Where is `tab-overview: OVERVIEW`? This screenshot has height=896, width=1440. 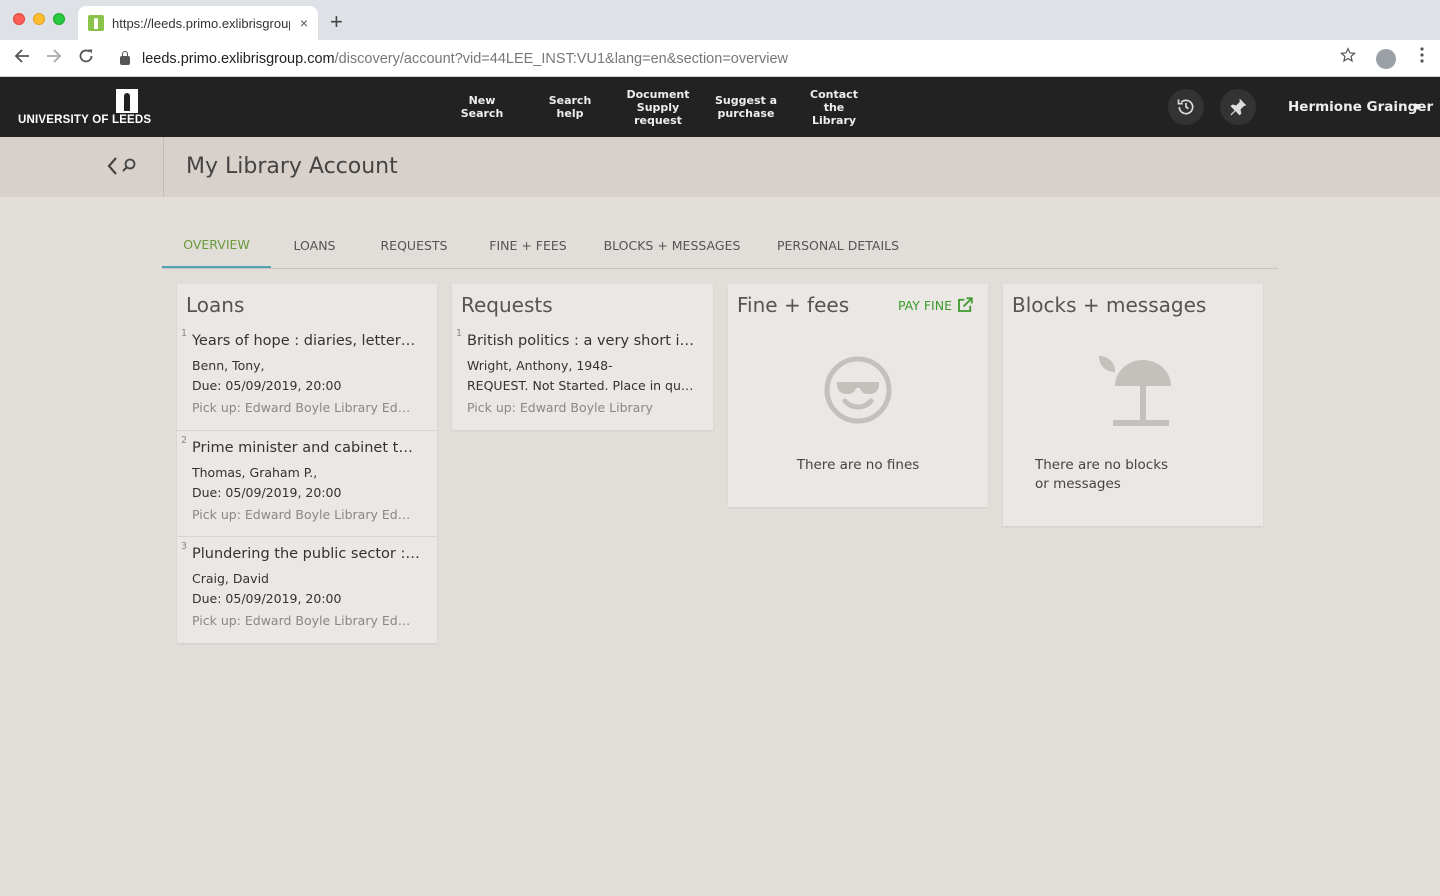 tab-overview: OVERVIEW is located at coordinates (216, 245).